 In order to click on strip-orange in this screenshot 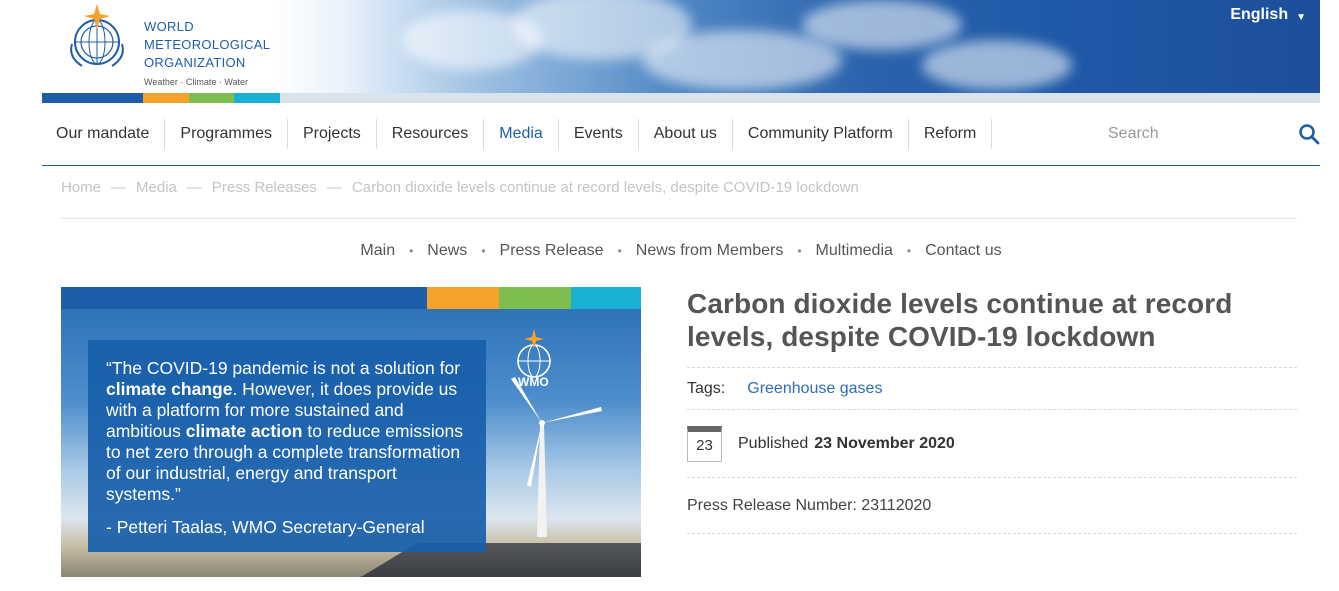, I will do `click(166, 98)`.